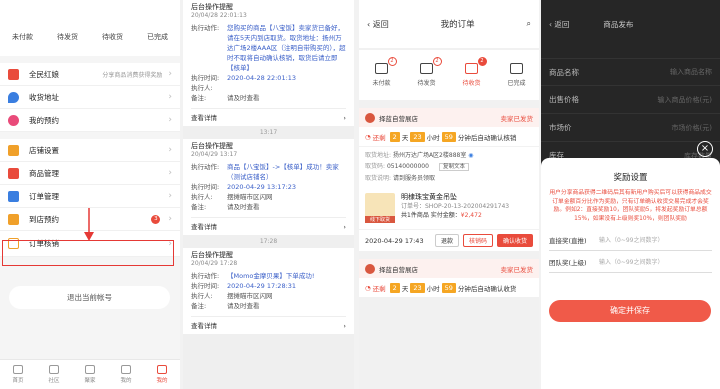  Describe the element at coordinates (457, 25) in the screenshot. I see `page-title: 我的订单` at that location.